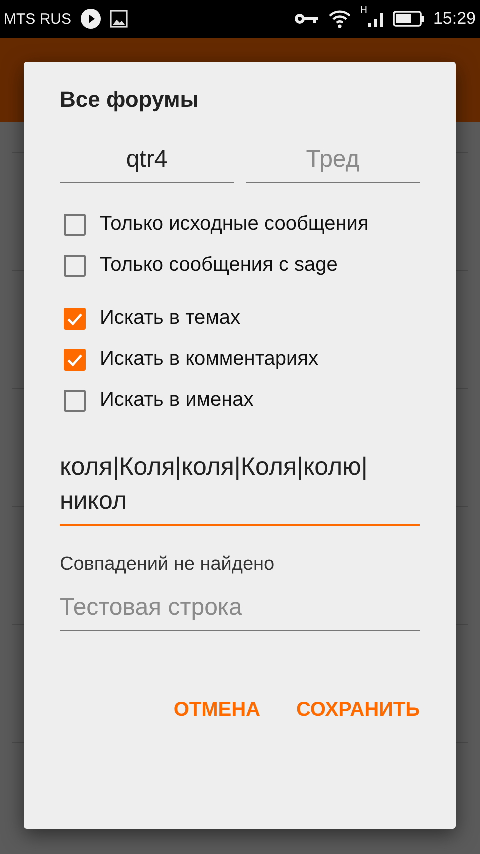 This screenshot has width=480, height=854. What do you see at coordinates (38, 19) in the screenshot?
I see `carrier-name: MTS RUS` at bounding box center [38, 19].